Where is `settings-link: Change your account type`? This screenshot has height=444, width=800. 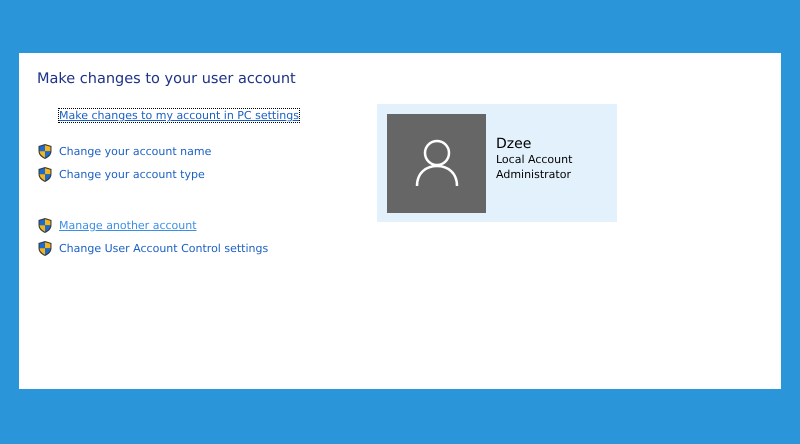 settings-link: Change your account type is located at coordinates (132, 174).